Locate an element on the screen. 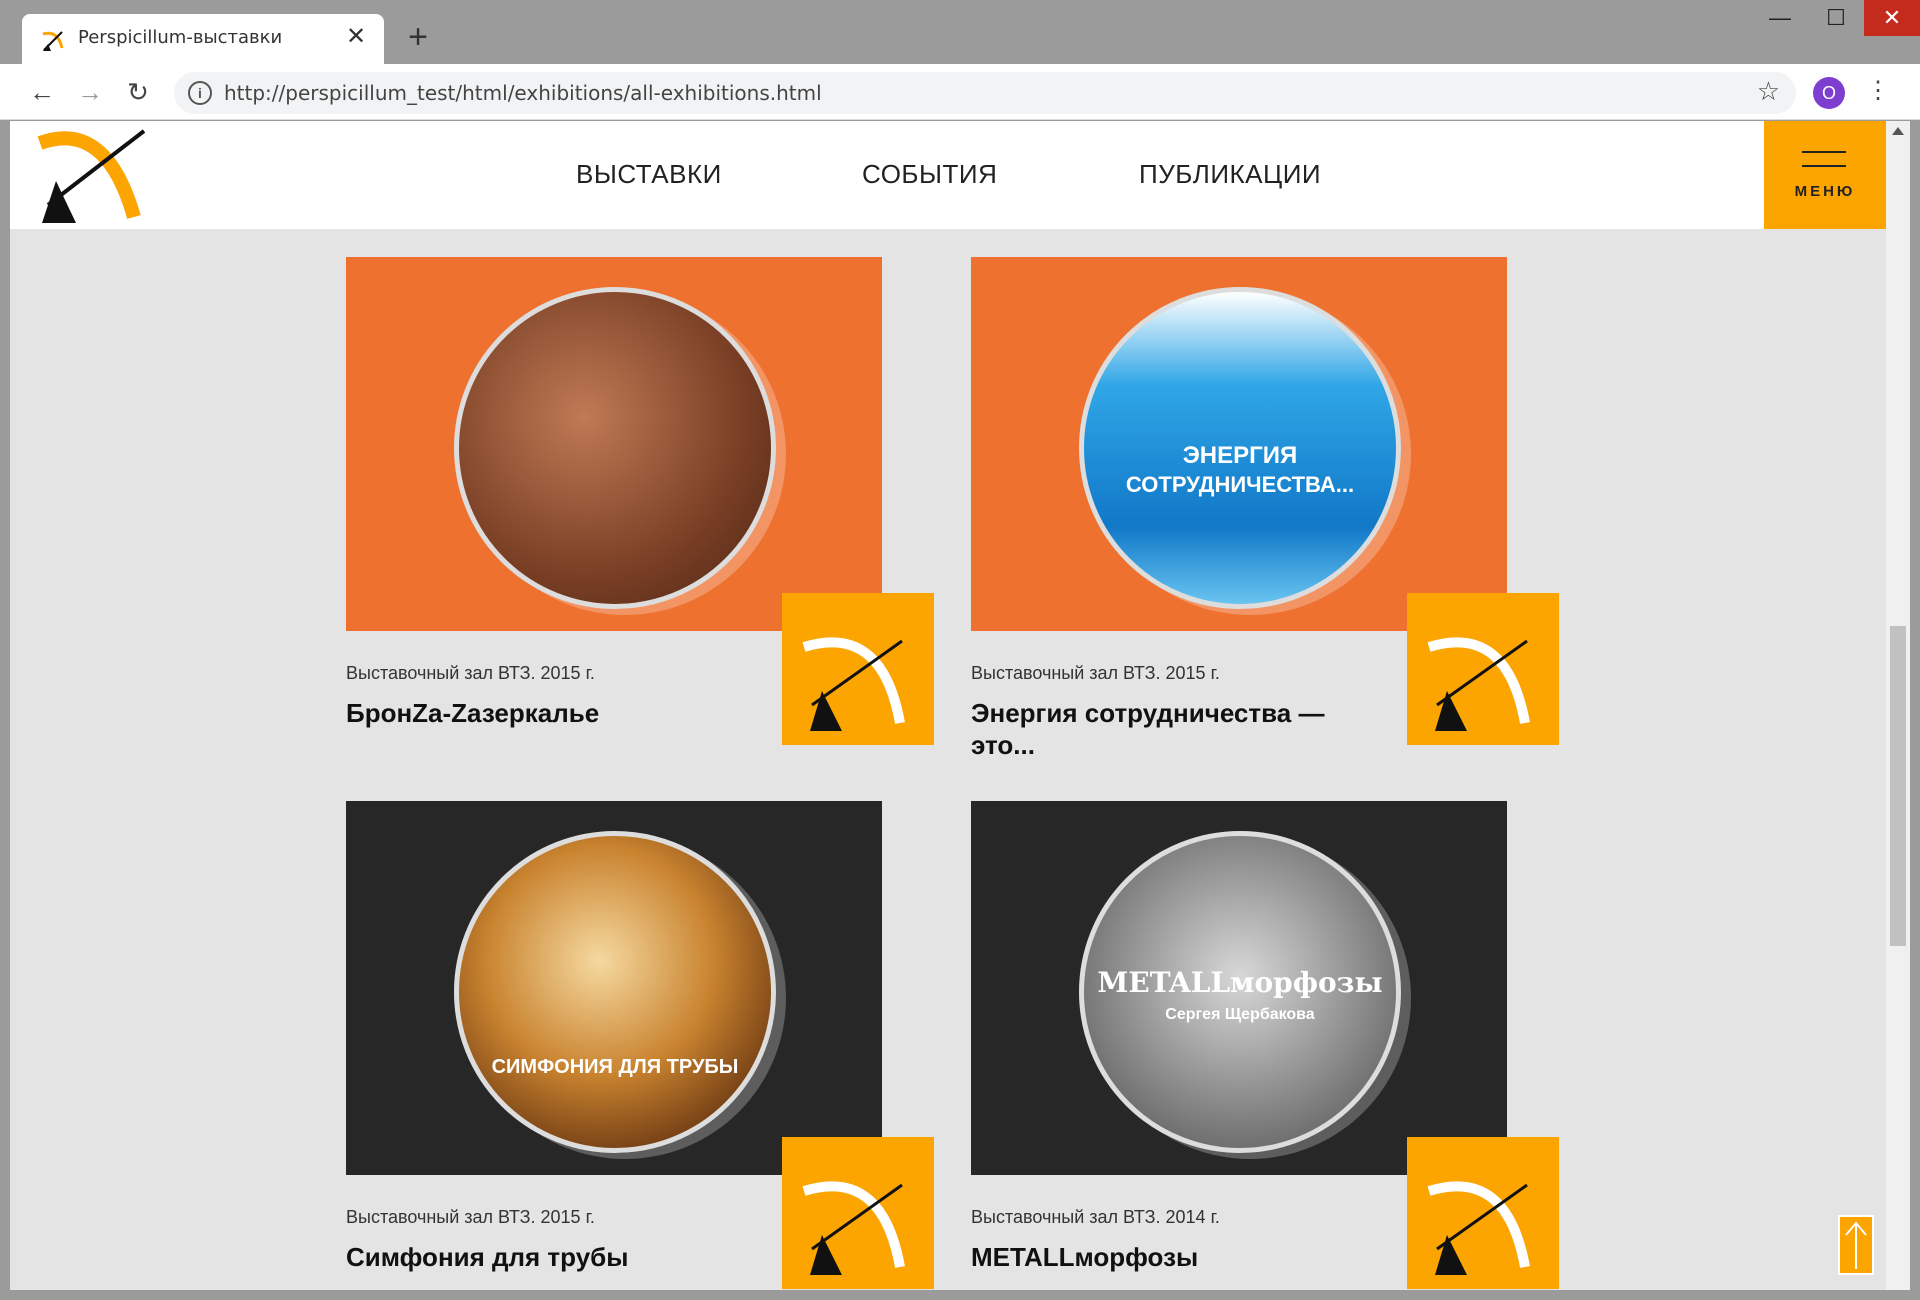 This screenshot has height=1300, width=1920. exhibition-disc: СИМФОНИЯ ДЛЯ ТРУБЫ is located at coordinates (615, 992).